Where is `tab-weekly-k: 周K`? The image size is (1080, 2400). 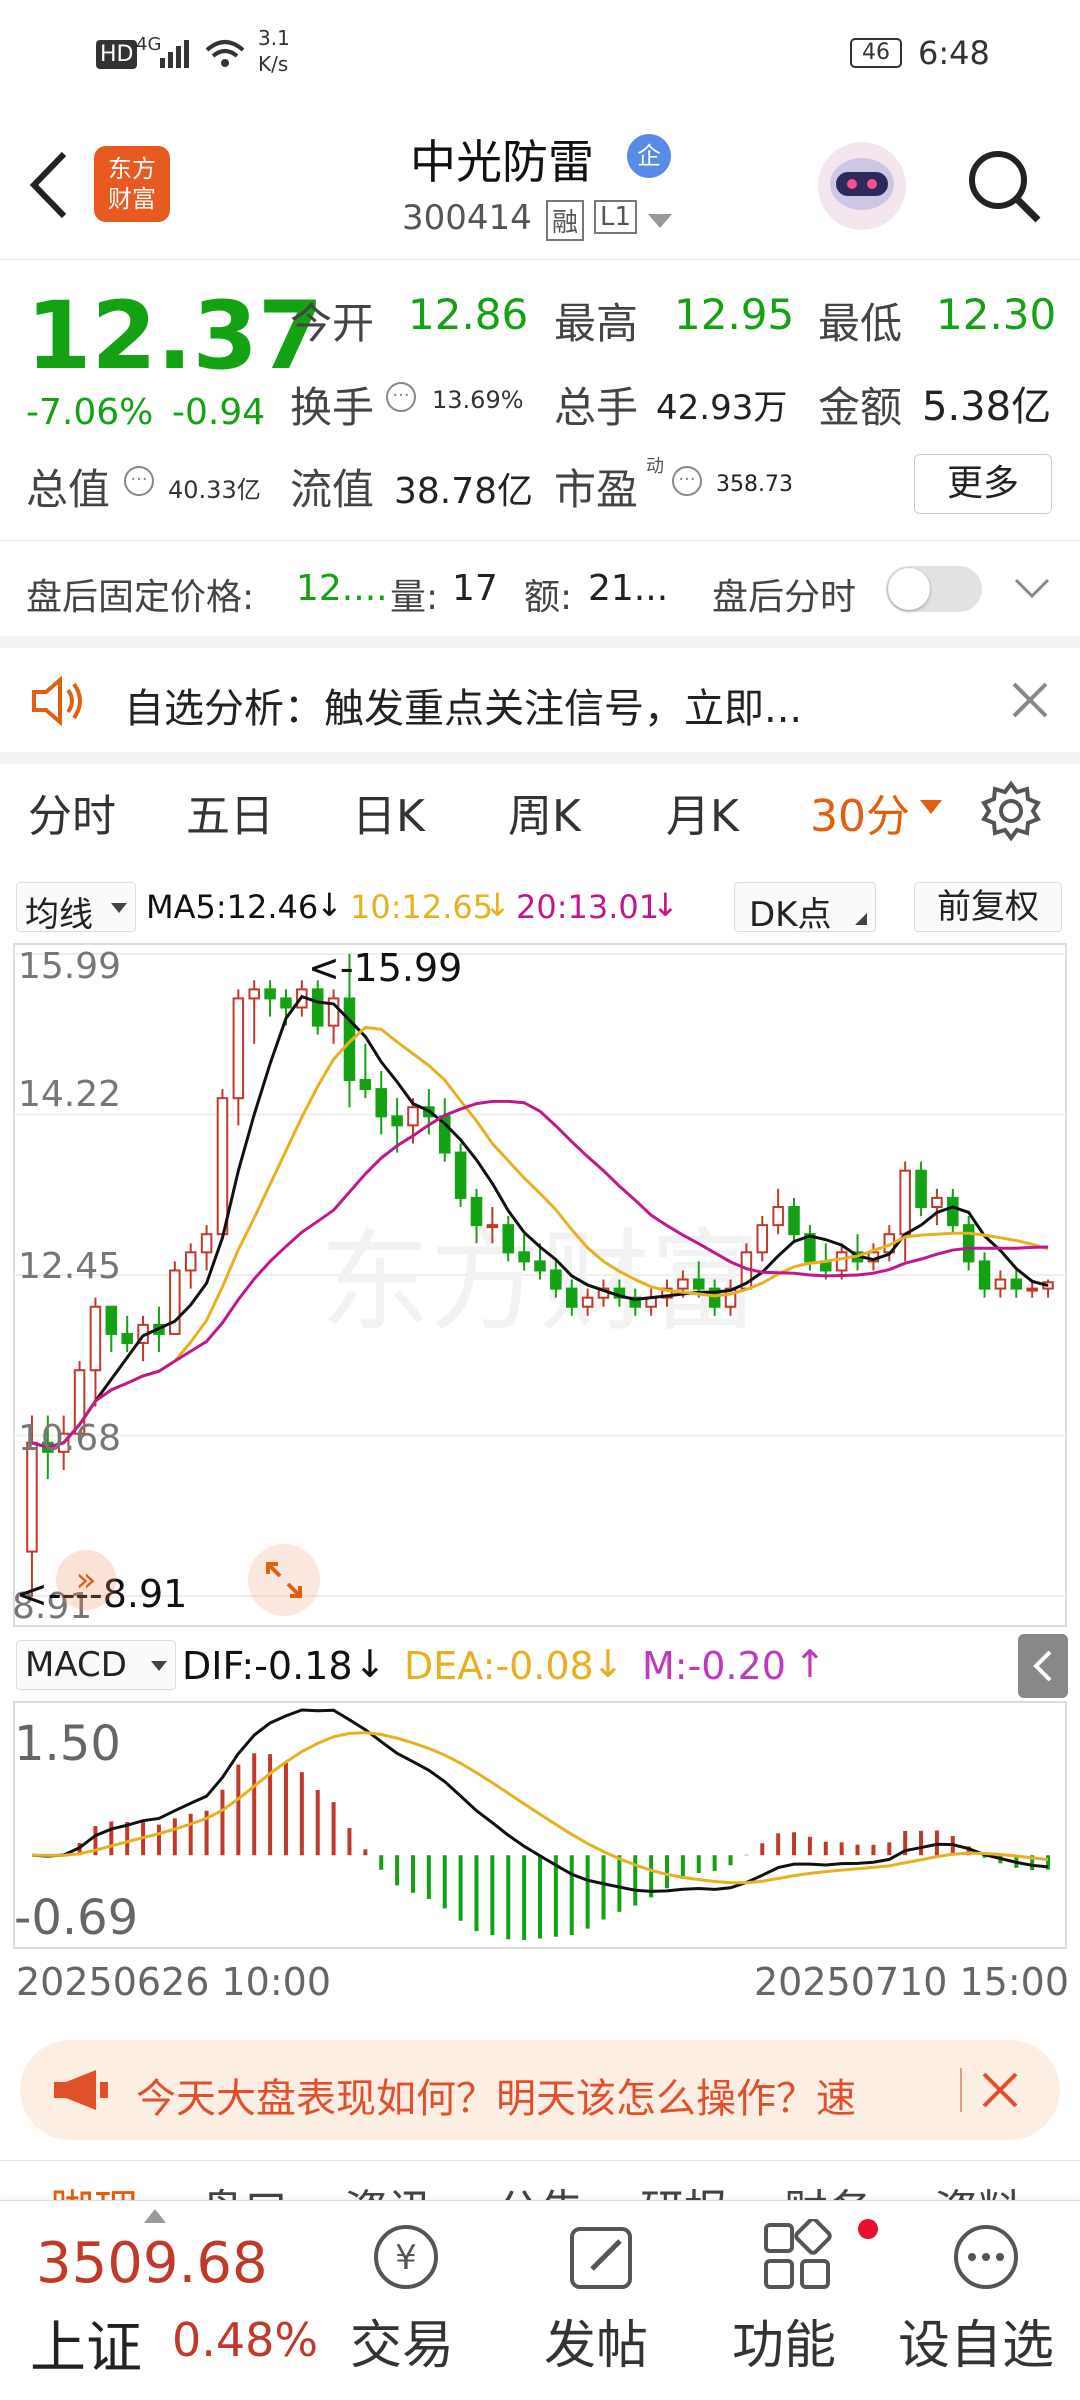
tab-weekly-k: 周K is located at coordinates (544, 812).